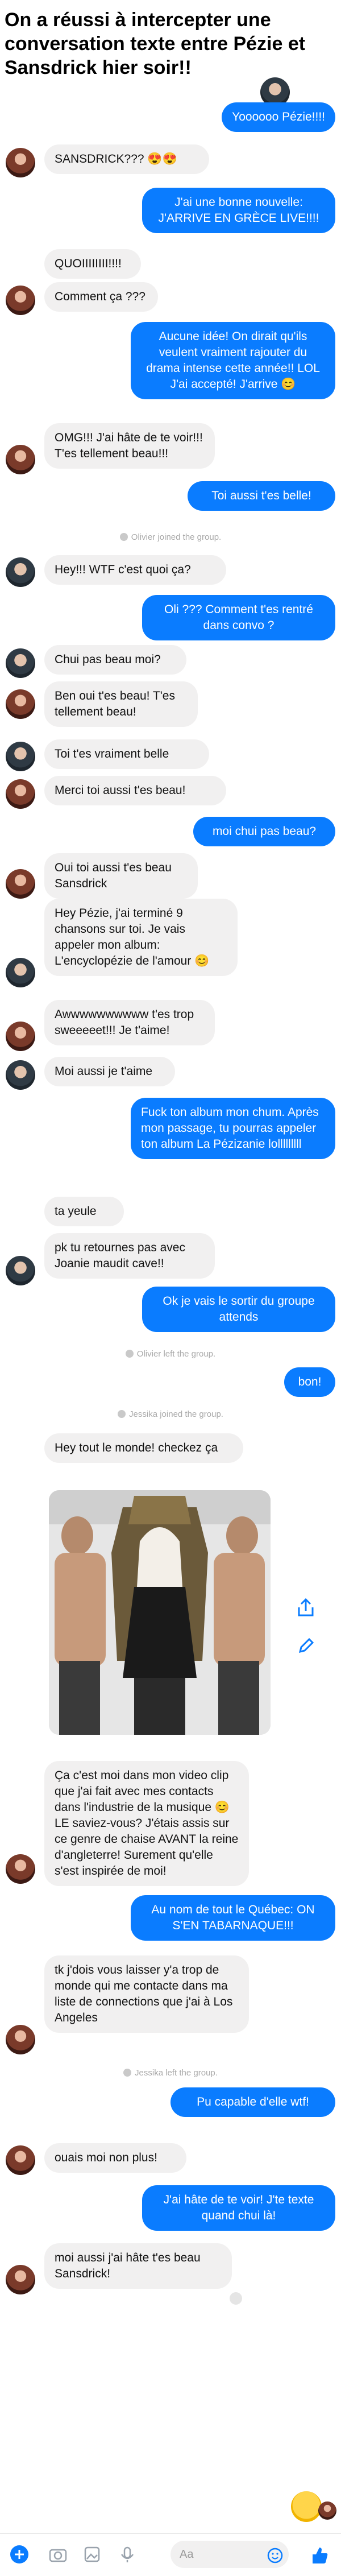 The image size is (341, 2576). I want to click on seen-indicator-icon, so click(236, 2298).